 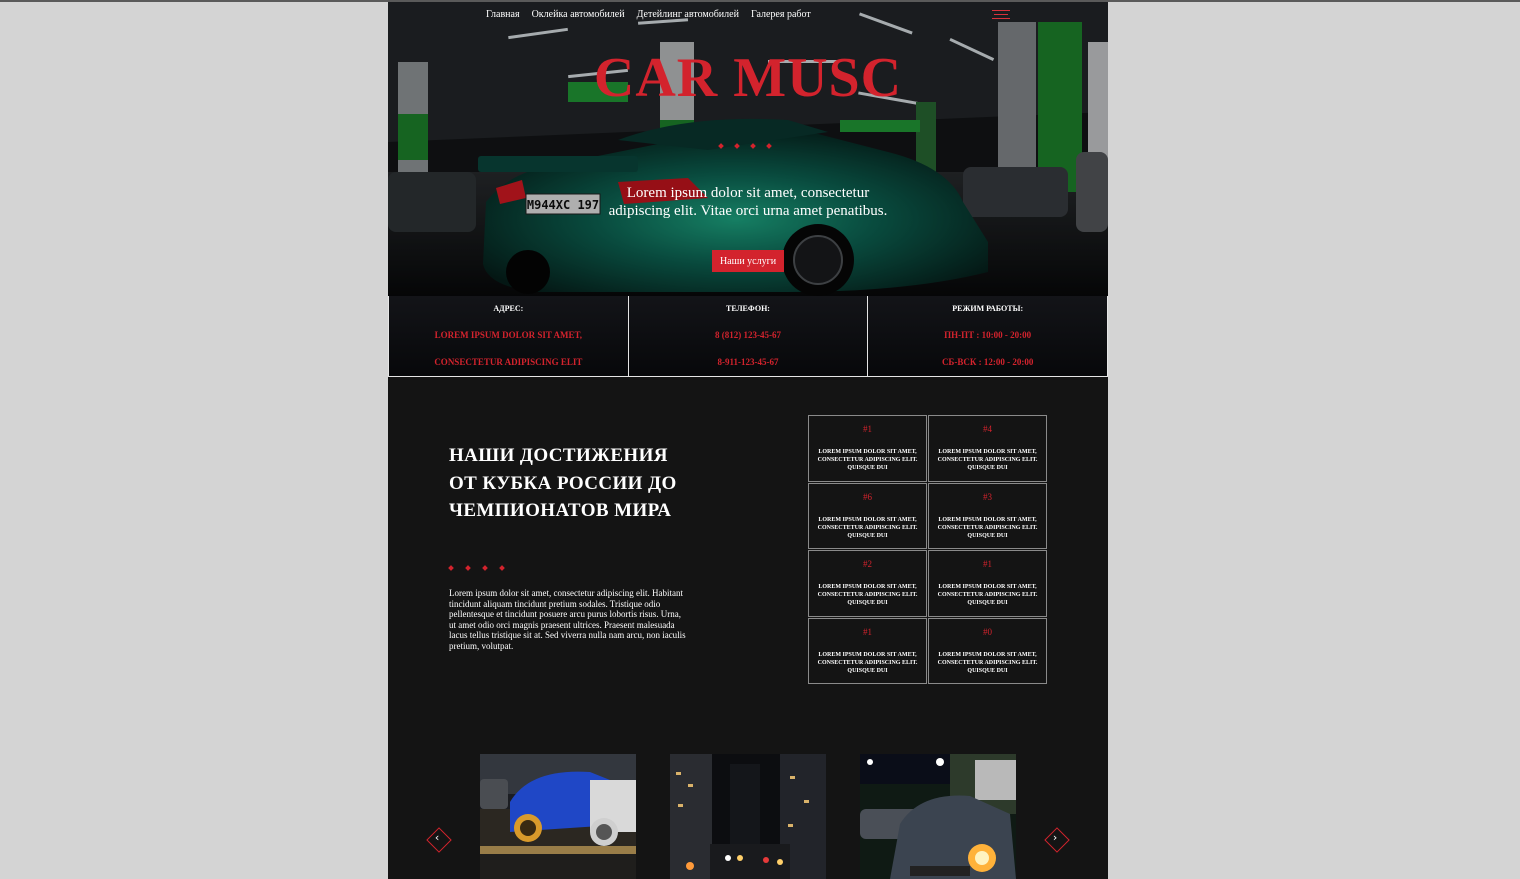 I want to click on services-button: Наши услуги, so click(x=748, y=261).